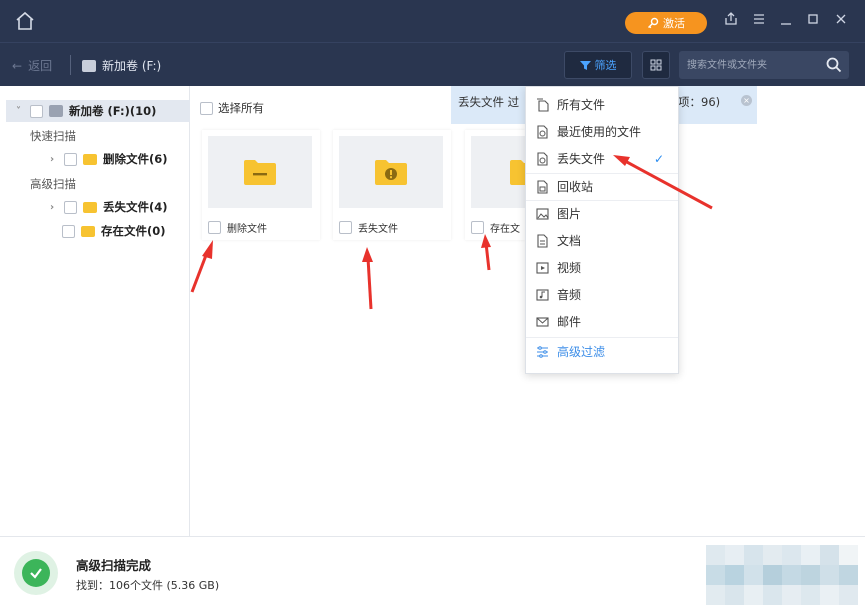  Describe the element at coordinates (70, 65) in the screenshot. I see `toolbar-divider` at that location.